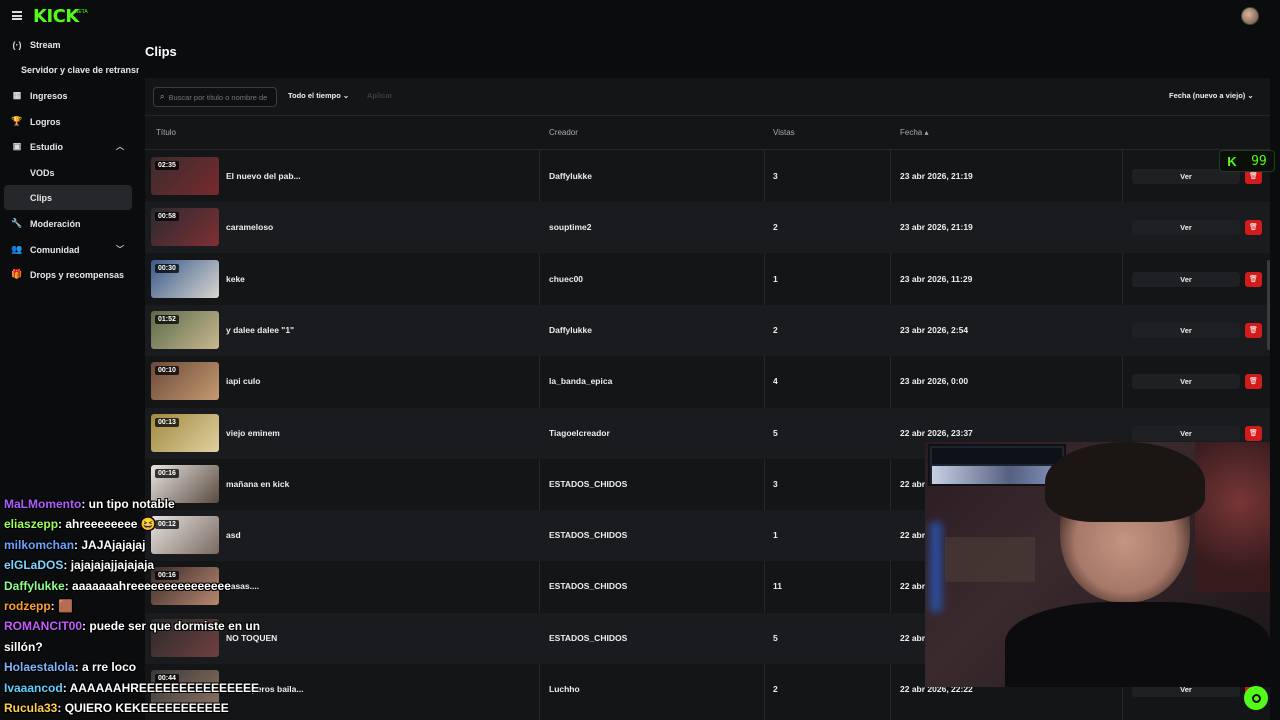  Describe the element at coordinates (784, 132) in the screenshot. I see `column-views: Vistas` at that location.